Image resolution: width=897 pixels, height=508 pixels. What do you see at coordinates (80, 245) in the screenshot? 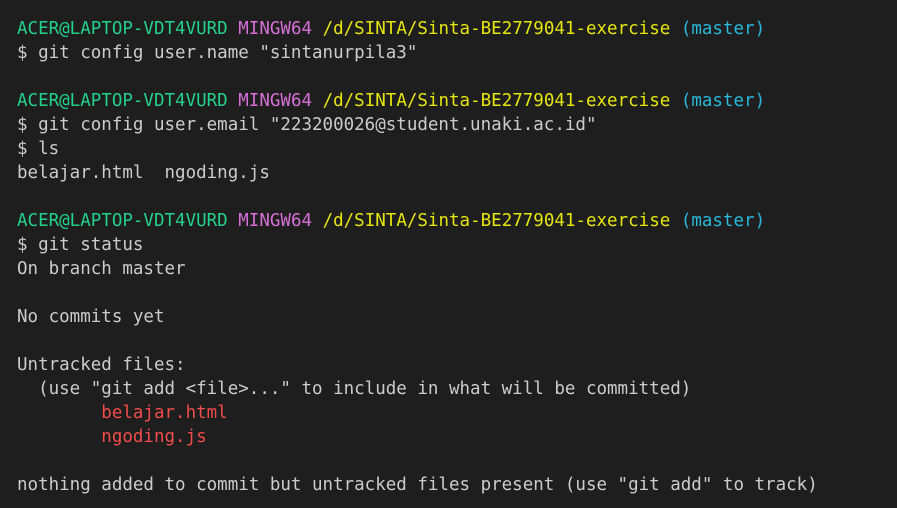
I see `command-line: $ git status` at bounding box center [80, 245].